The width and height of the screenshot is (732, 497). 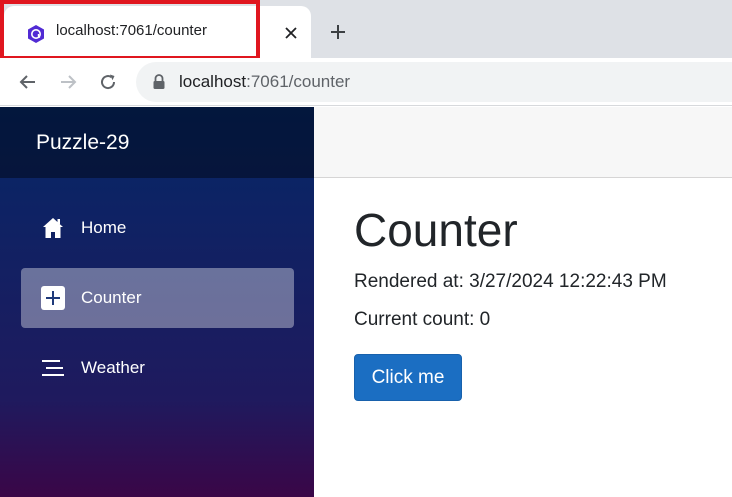 What do you see at coordinates (36, 34) in the screenshot?
I see `blazor-icon` at bounding box center [36, 34].